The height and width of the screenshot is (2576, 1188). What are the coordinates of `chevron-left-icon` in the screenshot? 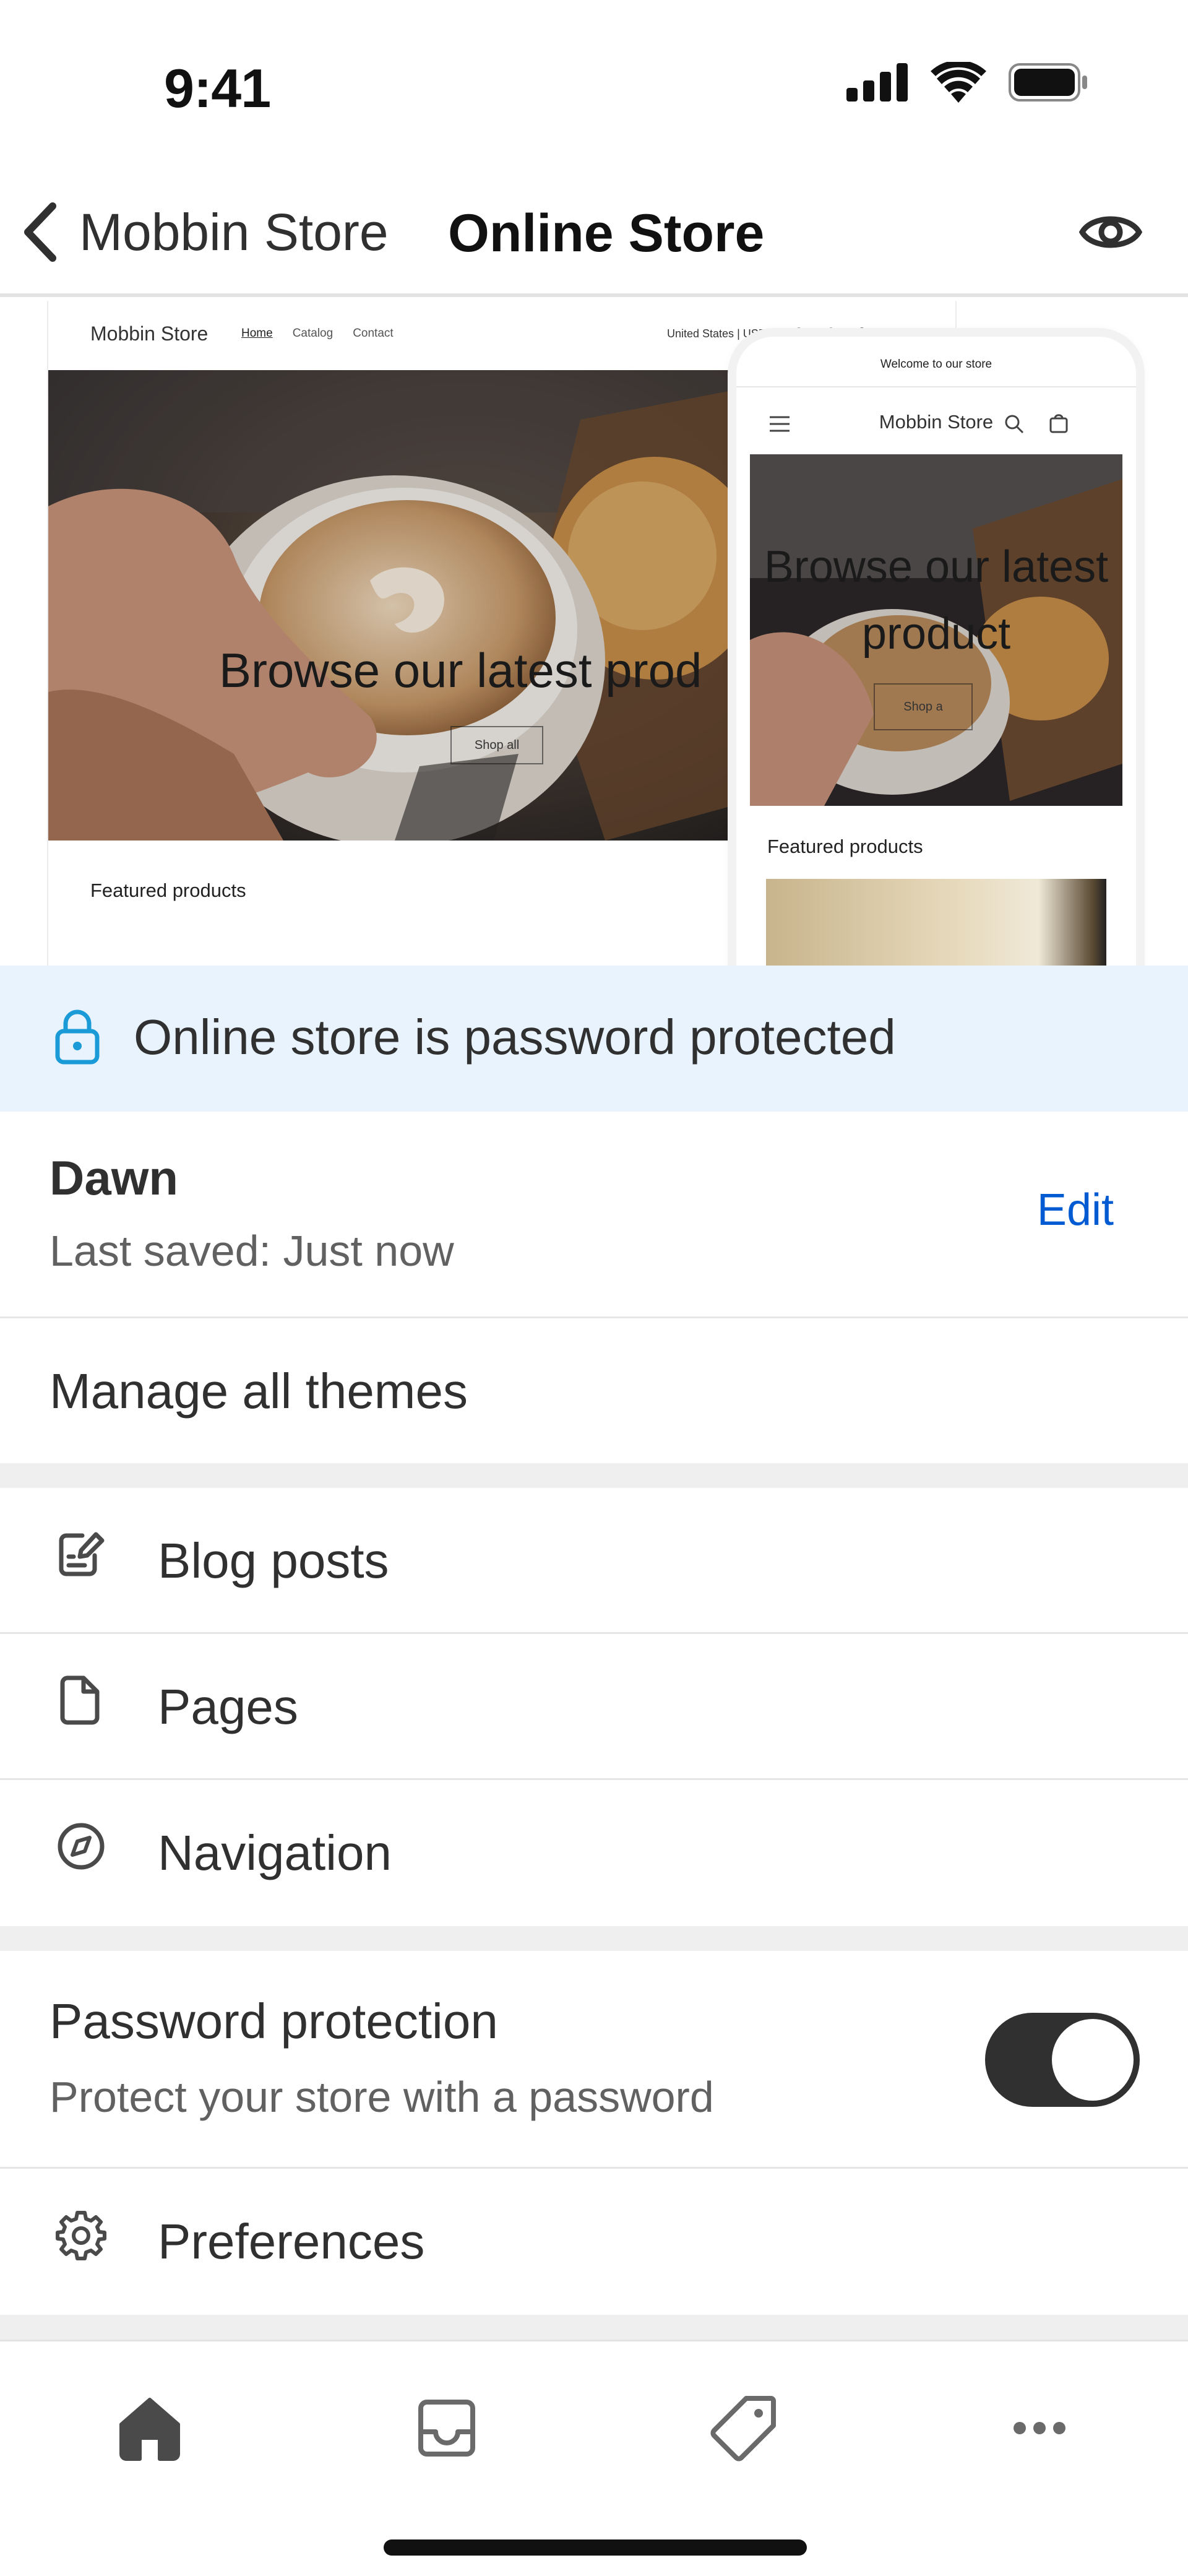 It's located at (40, 232).